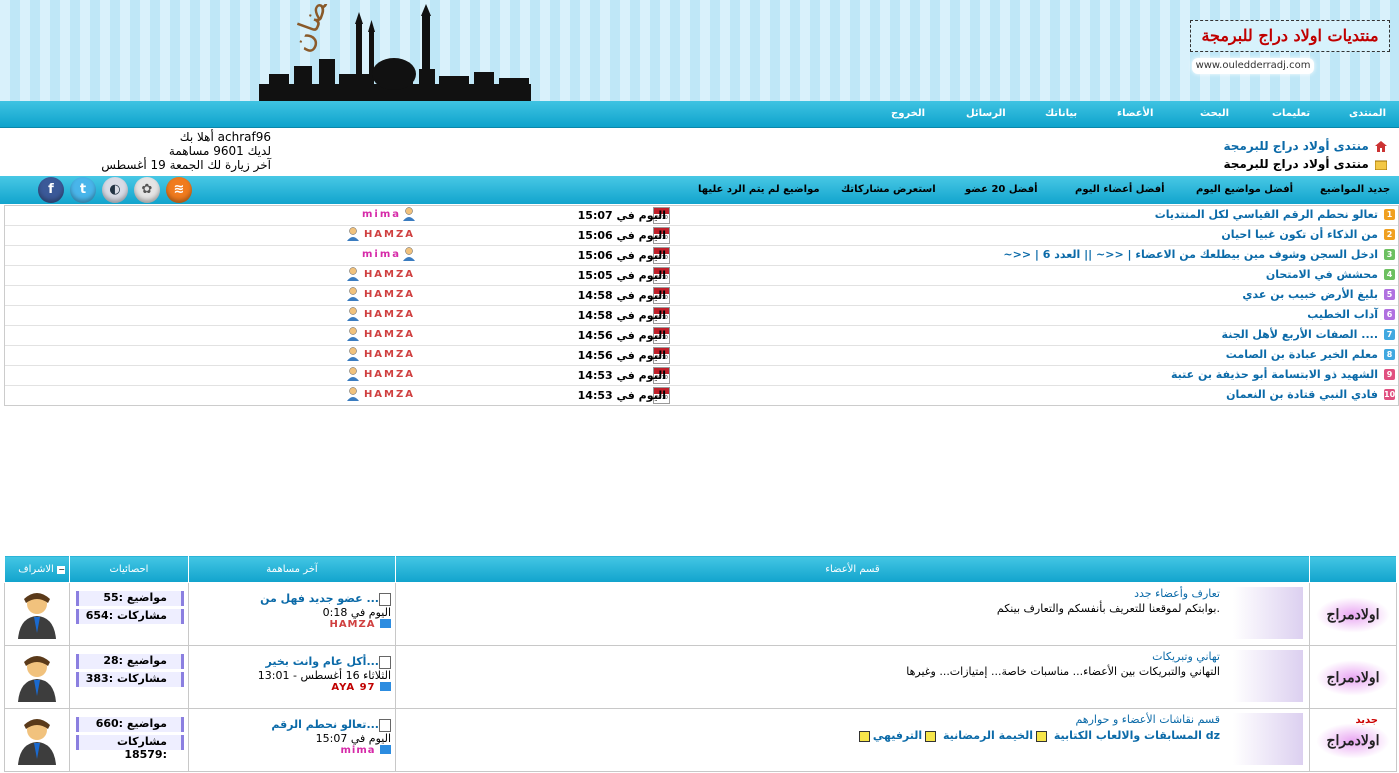 This screenshot has width=1399, height=773. What do you see at coordinates (988, 735) in the screenshot?
I see `subforum-link: الخيمة الرمضانية` at bounding box center [988, 735].